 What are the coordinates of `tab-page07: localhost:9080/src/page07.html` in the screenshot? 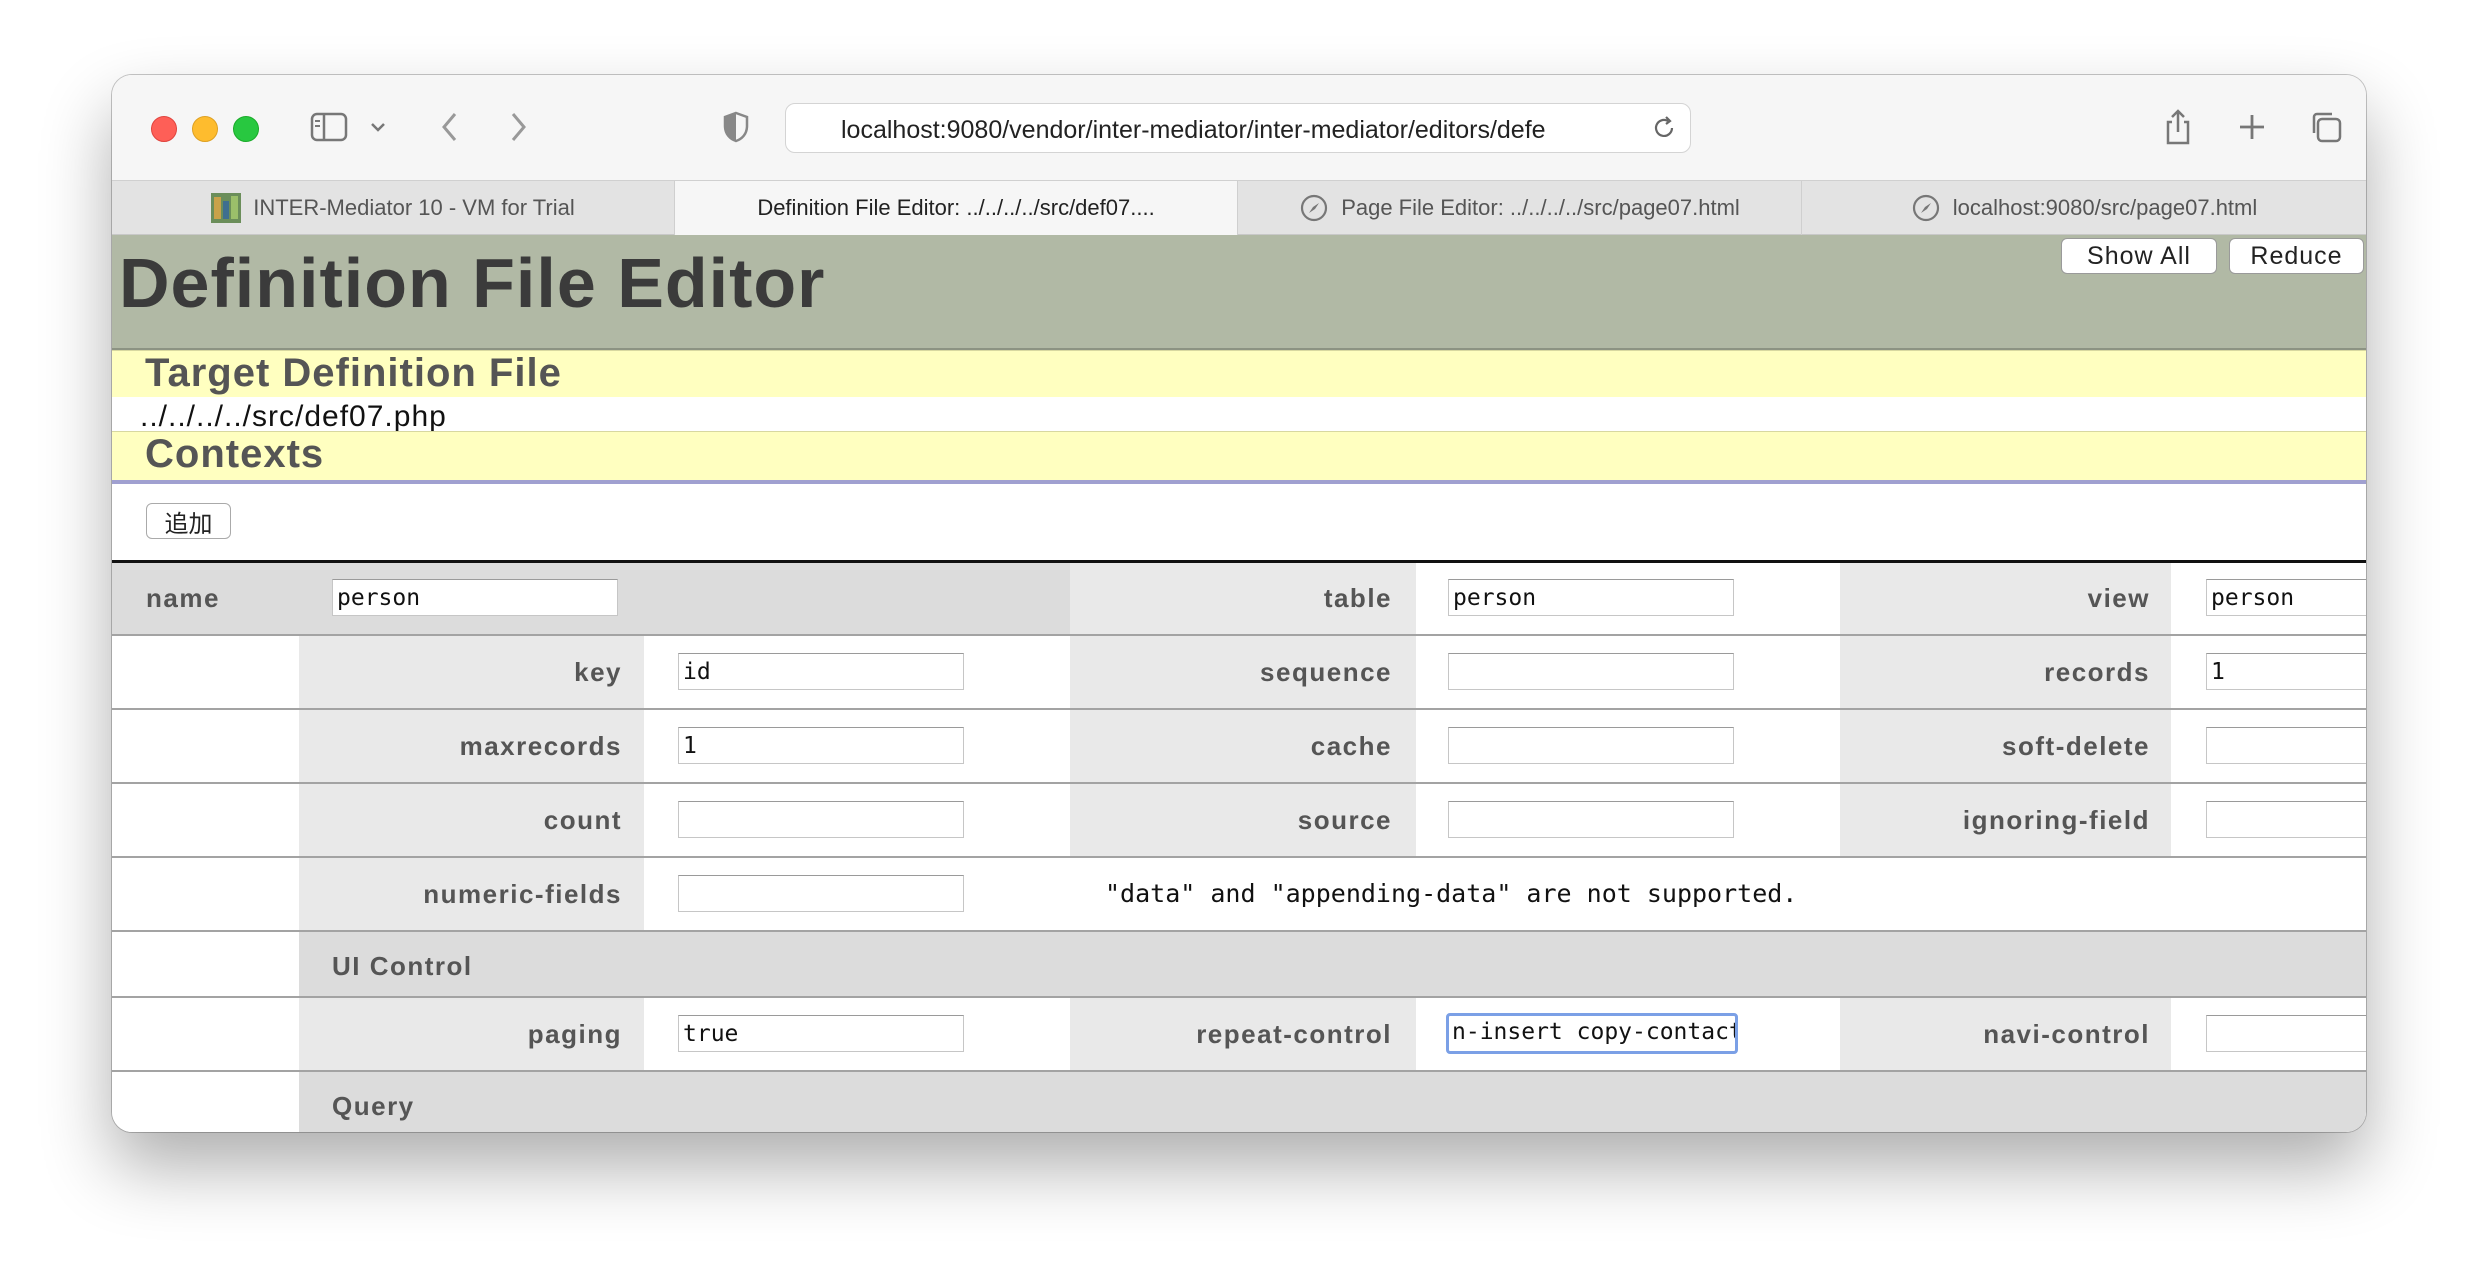 It's located at (2084, 208).